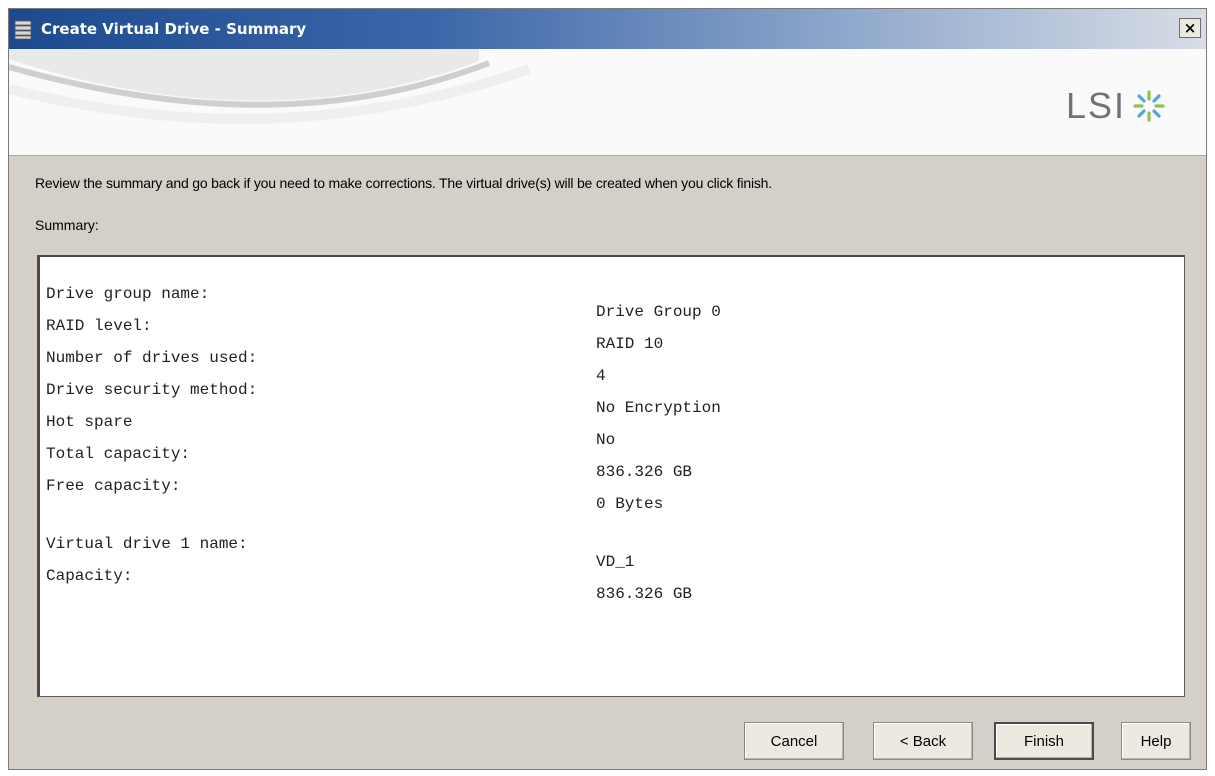  I want to click on close-icon: ×, so click(1190, 27).